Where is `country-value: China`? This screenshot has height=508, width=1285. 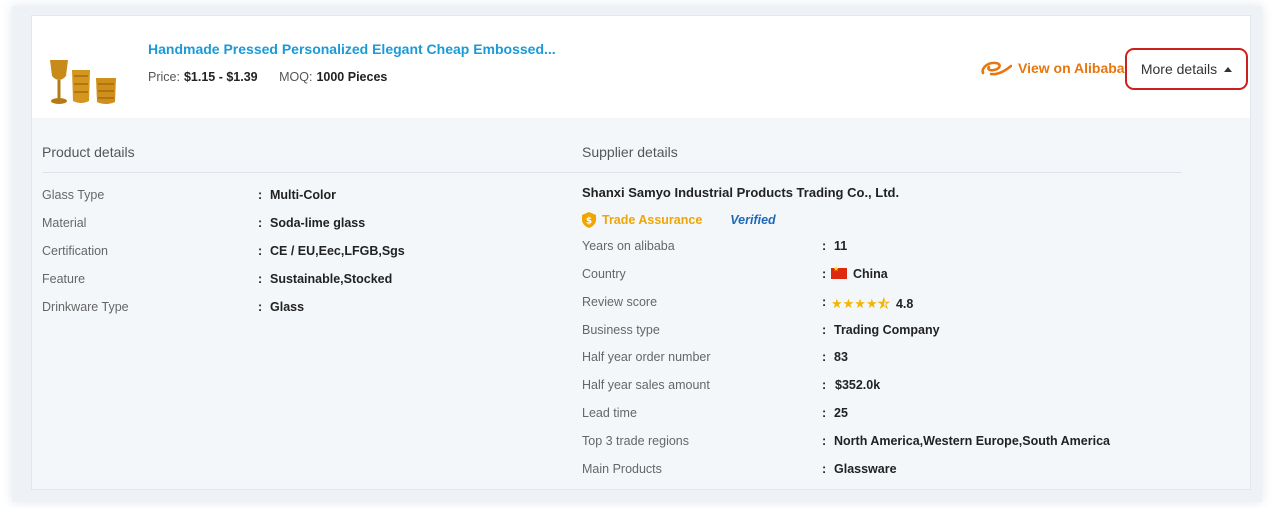 country-value: China is located at coordinates (870, 274).